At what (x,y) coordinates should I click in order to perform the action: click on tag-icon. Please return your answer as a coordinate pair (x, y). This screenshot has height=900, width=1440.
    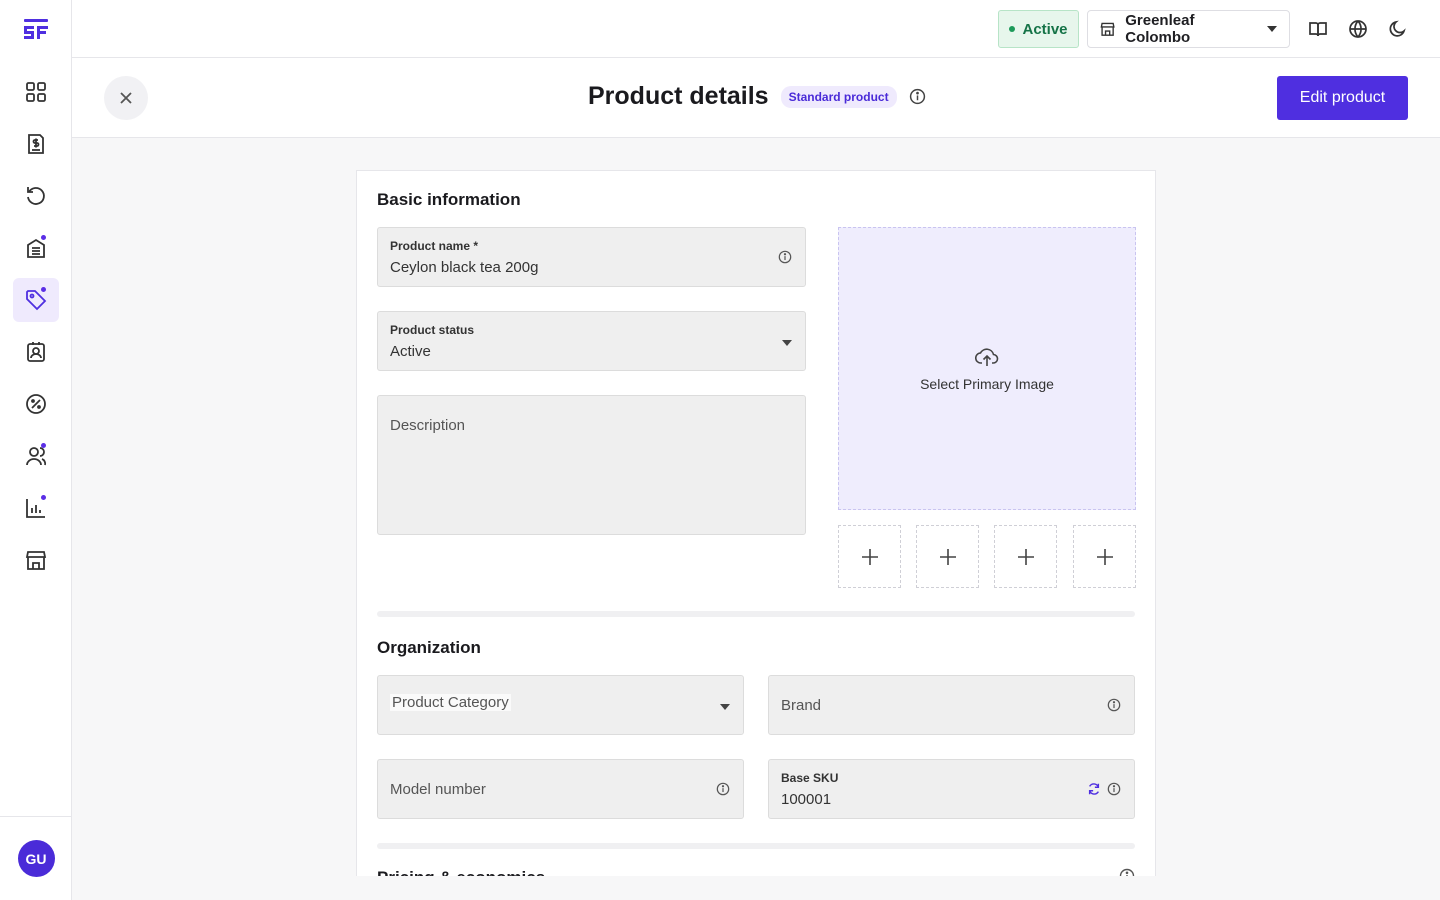
    Looking at the image, I should click on (36, 300).